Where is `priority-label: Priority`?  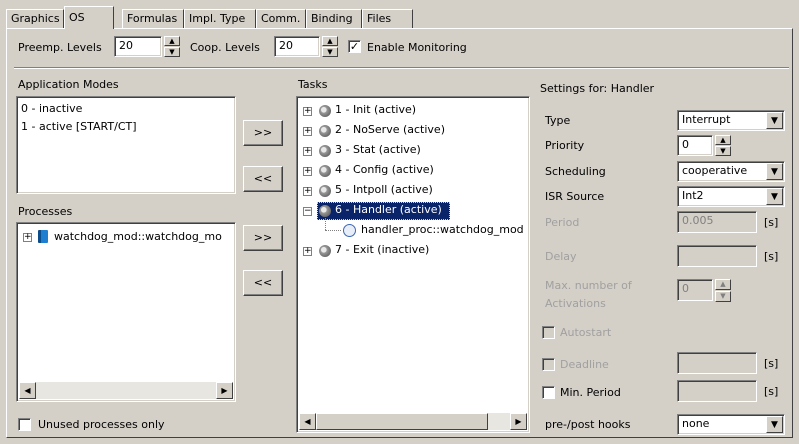
priority-label: Priority is located at coordinates (565, 145).